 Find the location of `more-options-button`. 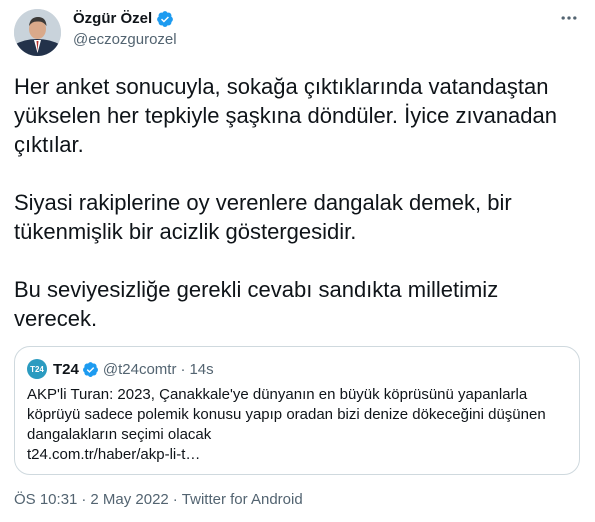

more-options-button is located at coordinates (569, 20).